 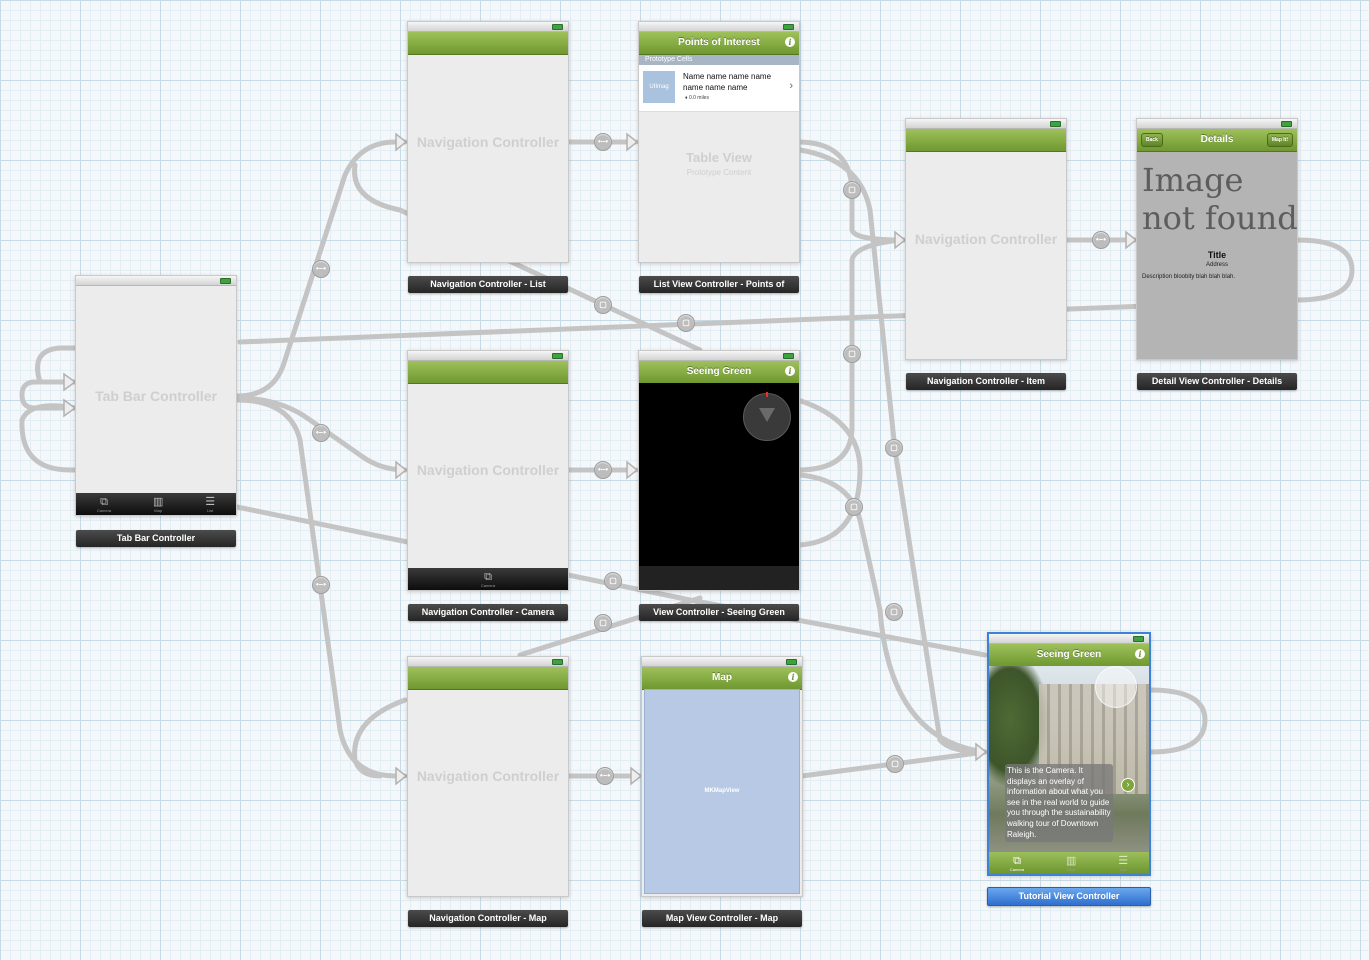 What do you see at coordinates (986, 381) in the screenshot?
I see `scene-label-navigation-controller-item: Navigation Controller - Item` at bounding box center [986, 381].